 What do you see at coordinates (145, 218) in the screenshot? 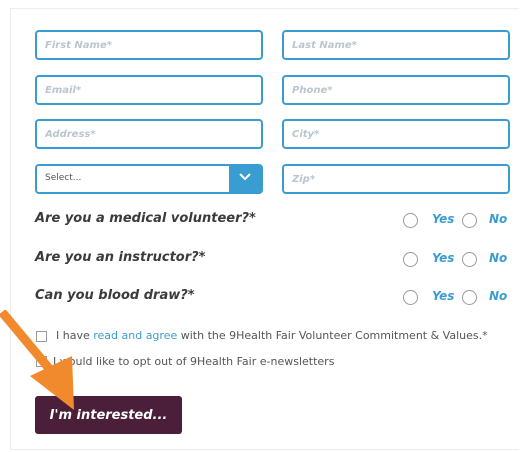
I see `question-medical-volunteer: Are you a medical volunteer?*` at bounding box center [145, 218].